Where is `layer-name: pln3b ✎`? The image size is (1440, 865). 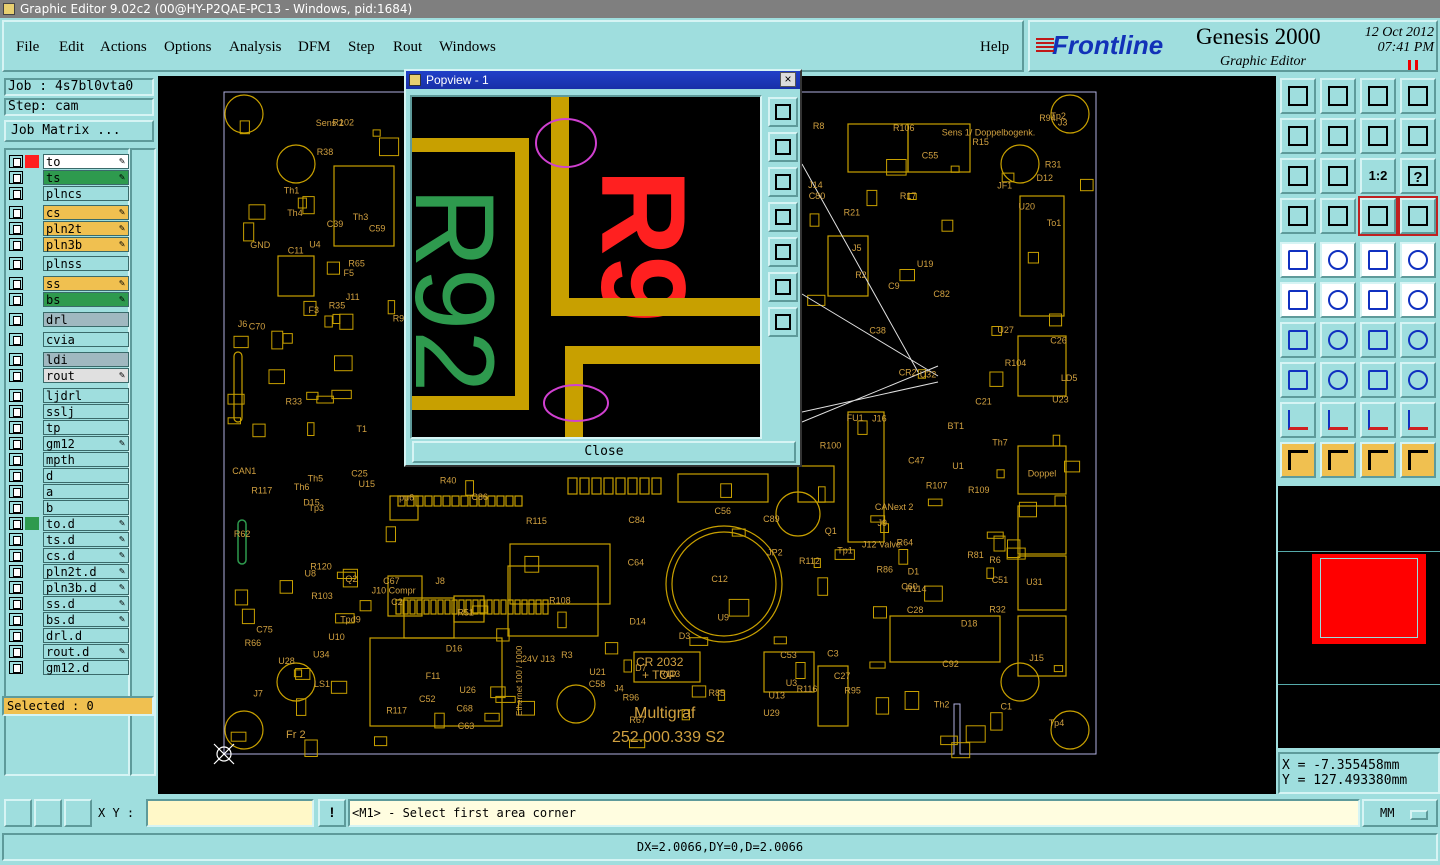
layer-name: pln3b ✎ is located at coordinates (86, 244).